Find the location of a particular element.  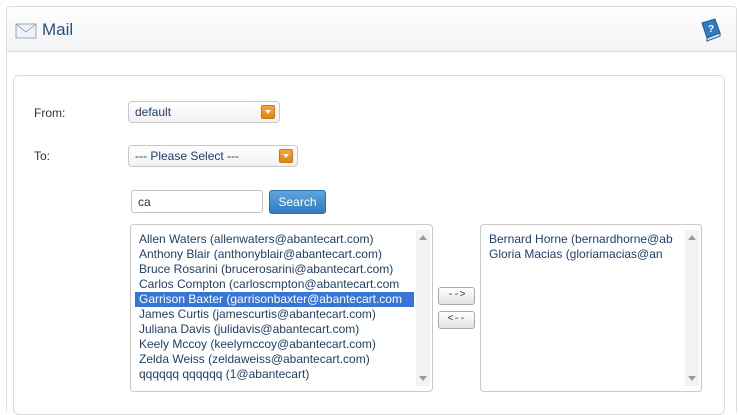

list-item: Zelda Weiss (zeldaweiss@abantecart.com) is located at coordinates (274, 359).